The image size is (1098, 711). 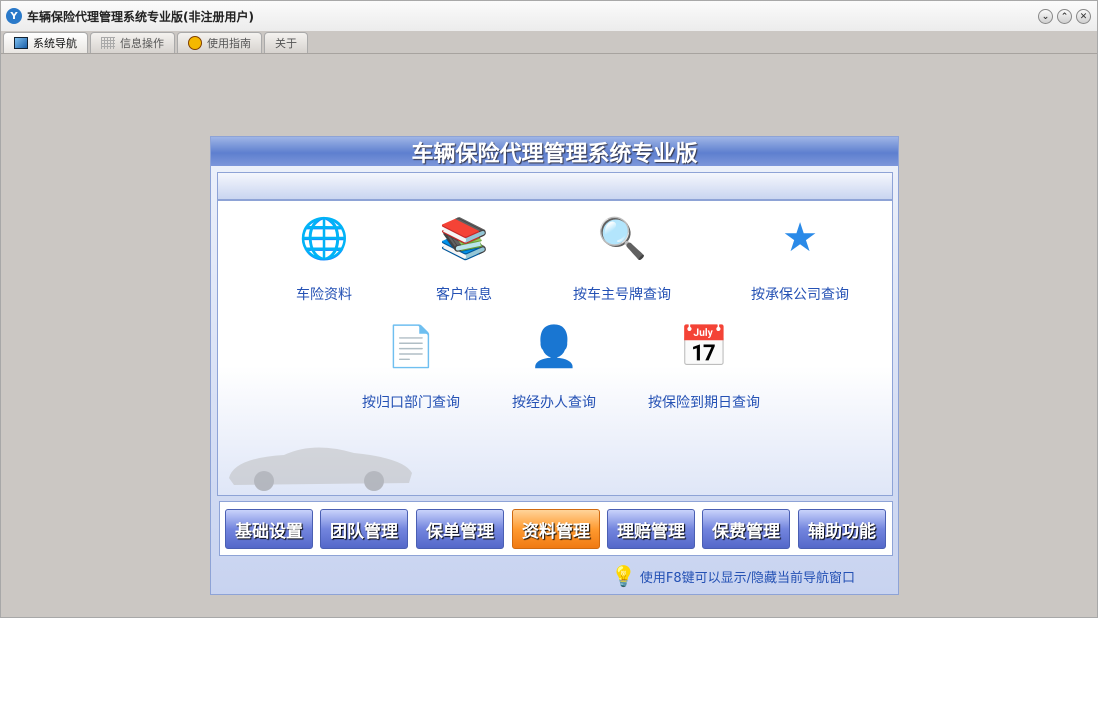 What do you see at coordinates (704, 346) in the screenshot?
I see `calendar-icon: 📅` at bounding box center [704, 346].